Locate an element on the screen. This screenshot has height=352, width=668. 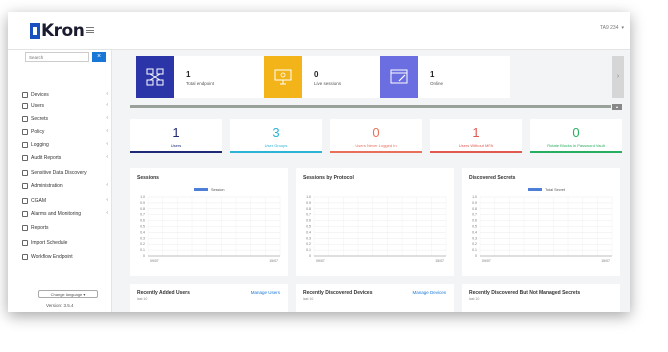
metric-label: Rotate Blocks in Password Vault is located at coordinates (576, 145).